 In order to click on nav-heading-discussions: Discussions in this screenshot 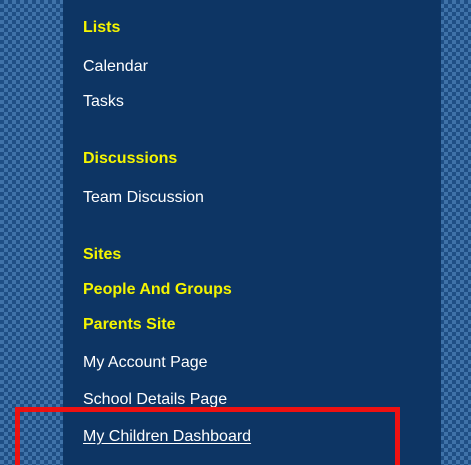, I will do `click(130, 159)`.